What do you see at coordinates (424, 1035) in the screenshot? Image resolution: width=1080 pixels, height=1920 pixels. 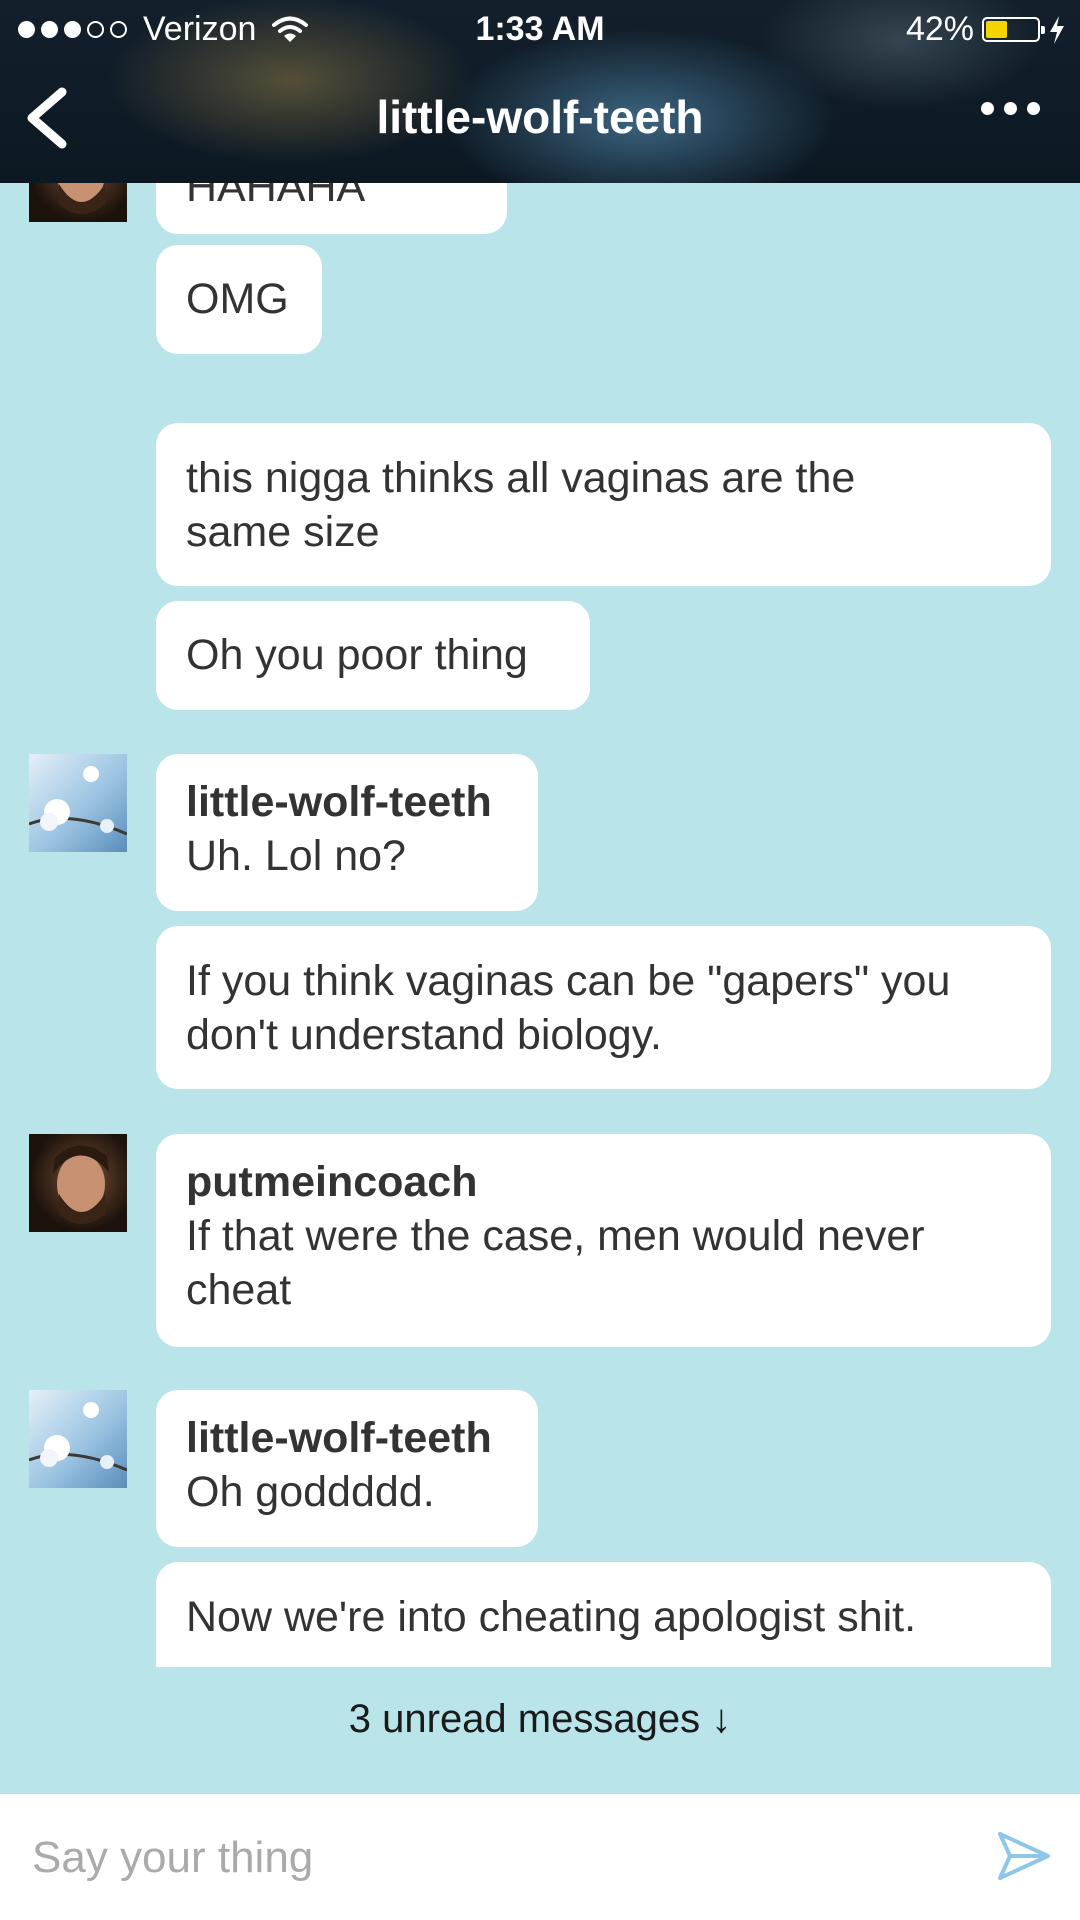 I see `message-text: don't understand biology.` at bounding box center [424, 1035].